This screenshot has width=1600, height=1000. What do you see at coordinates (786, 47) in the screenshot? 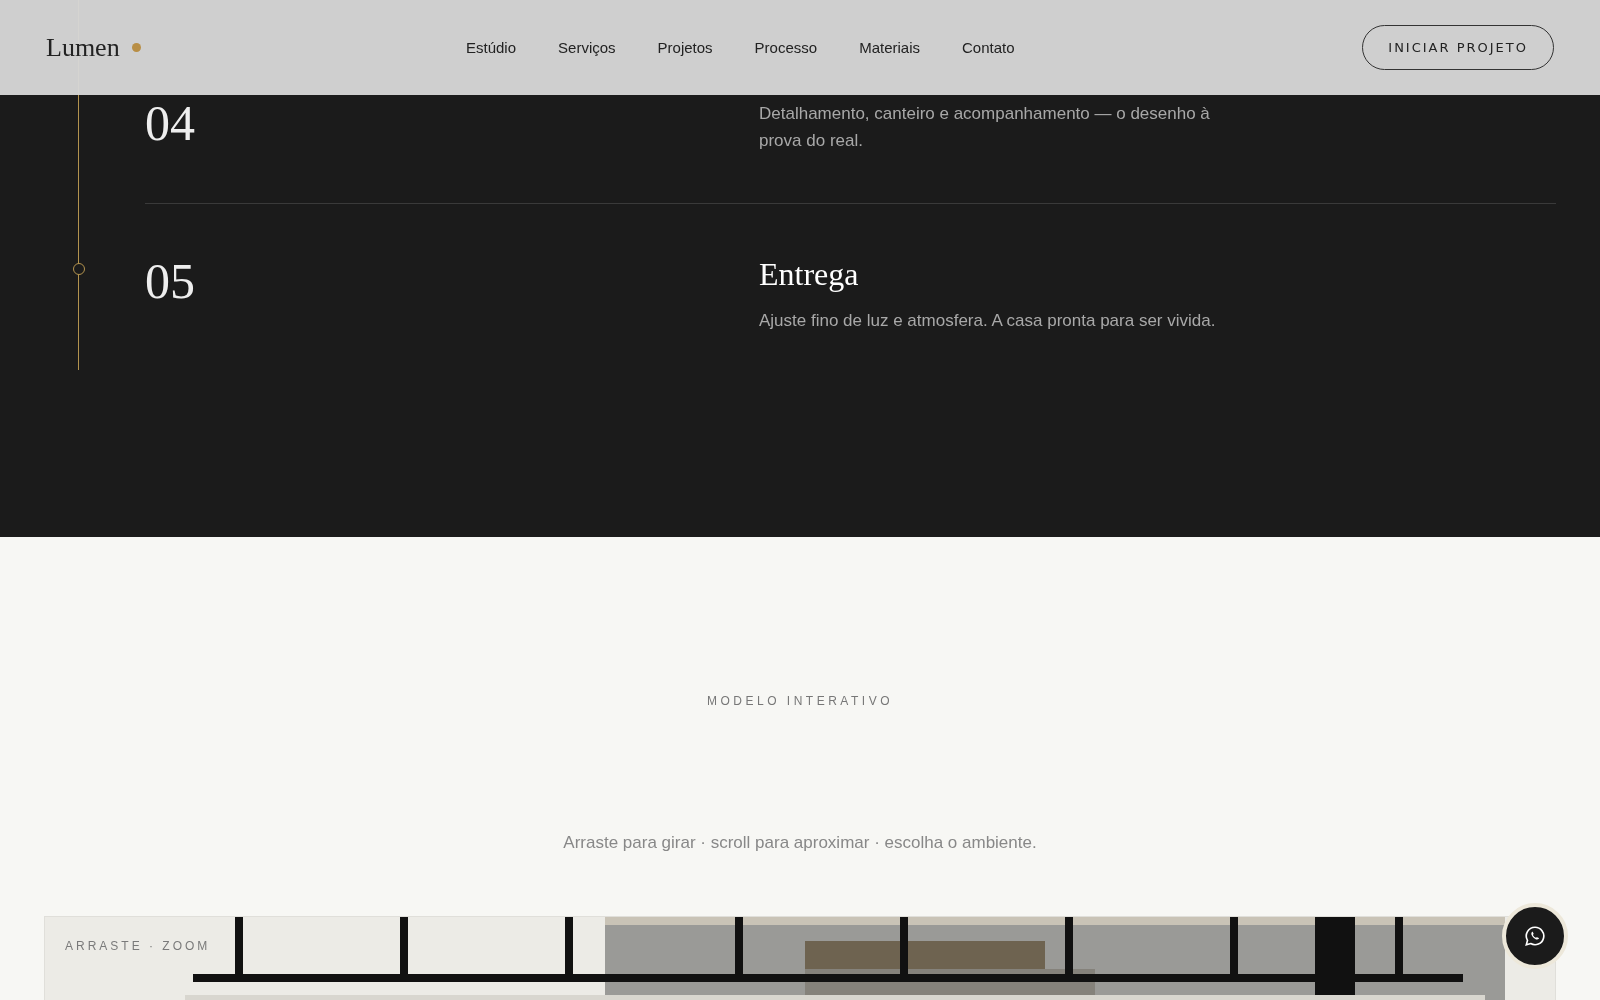
I see `nav-link: Processo` at bounding box center [786, 47].